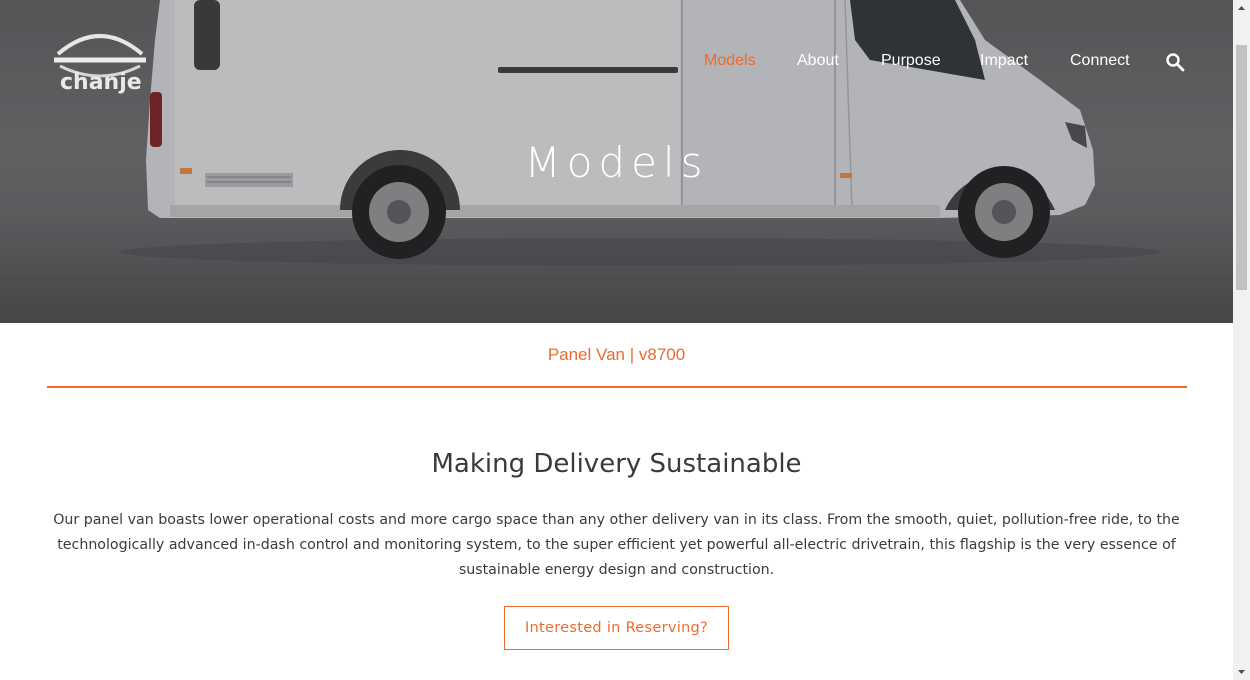  Describe the element at coordinates (616, 63) in the screenshot. I see `main-nav: Models About Purpose Impact Connect` at that location.